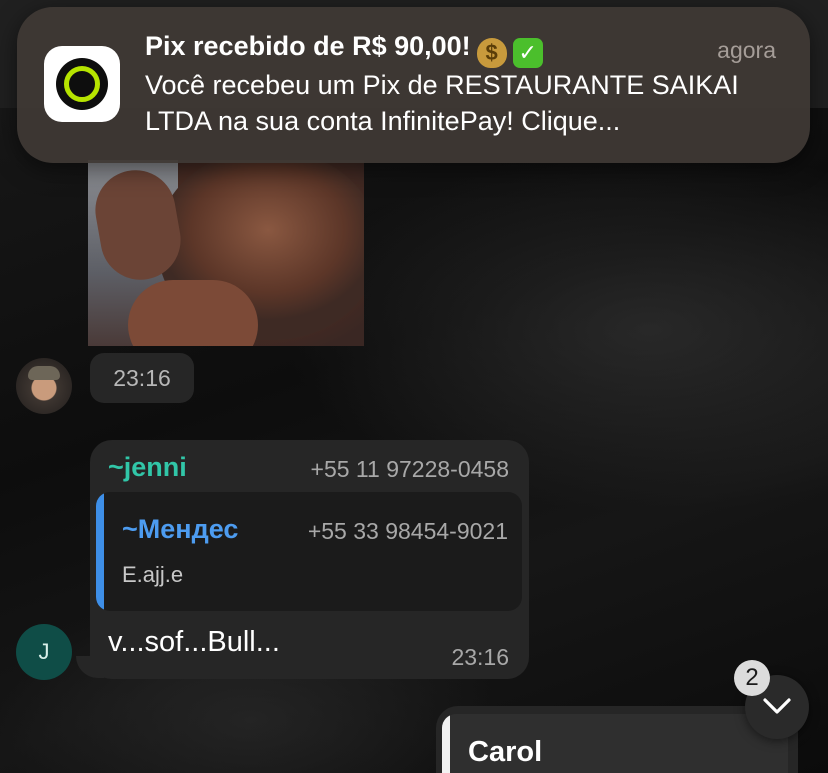  I want to click on infinitepay-app-icon, so click(82, 84).